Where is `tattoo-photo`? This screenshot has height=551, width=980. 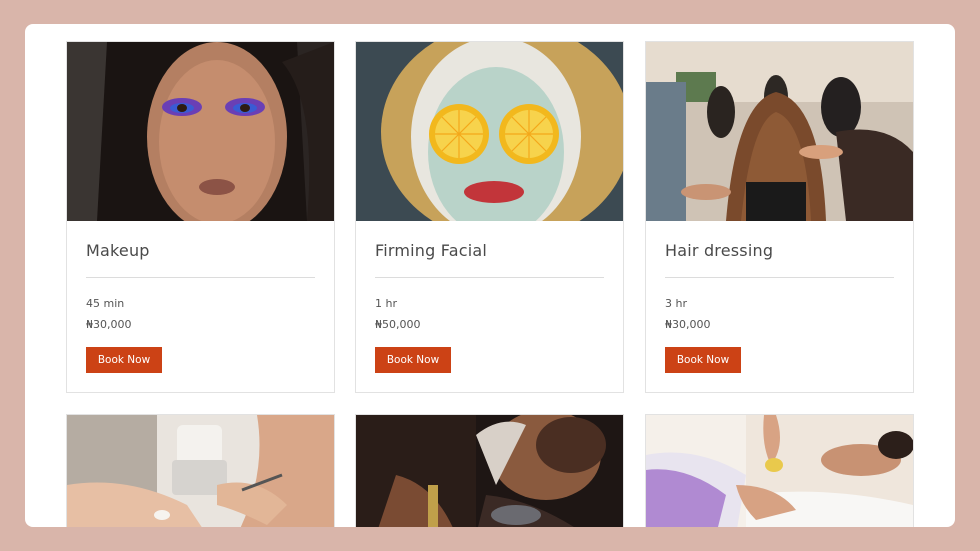 tattoo-photo is located at coordinates (489, 471).